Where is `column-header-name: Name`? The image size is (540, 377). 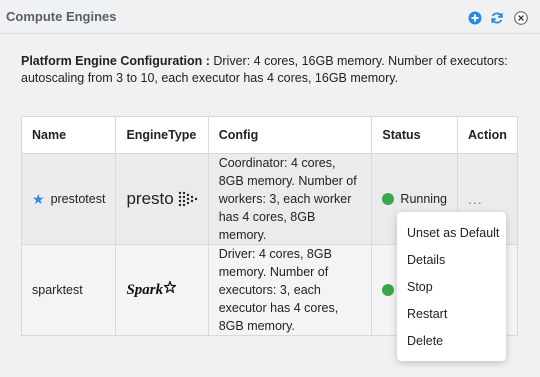 column-header-name: Name is located at coordinates (68, 135).